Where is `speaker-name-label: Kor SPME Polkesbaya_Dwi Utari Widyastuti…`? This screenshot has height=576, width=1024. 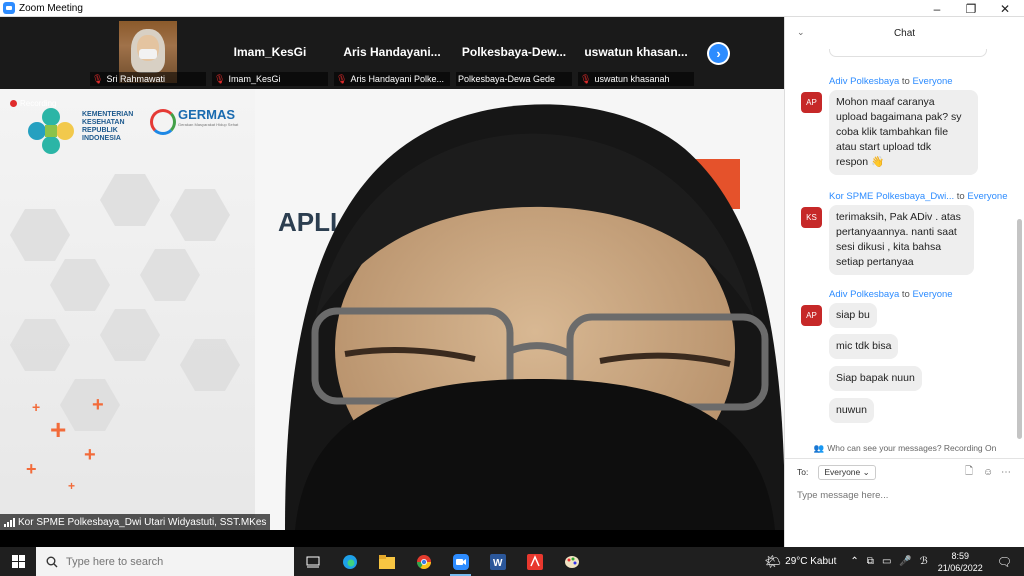 speaker-name-label: Kor SPME Polkesbaya_Dwi Utari Widyastuti… is located at coordinates (135, 522).